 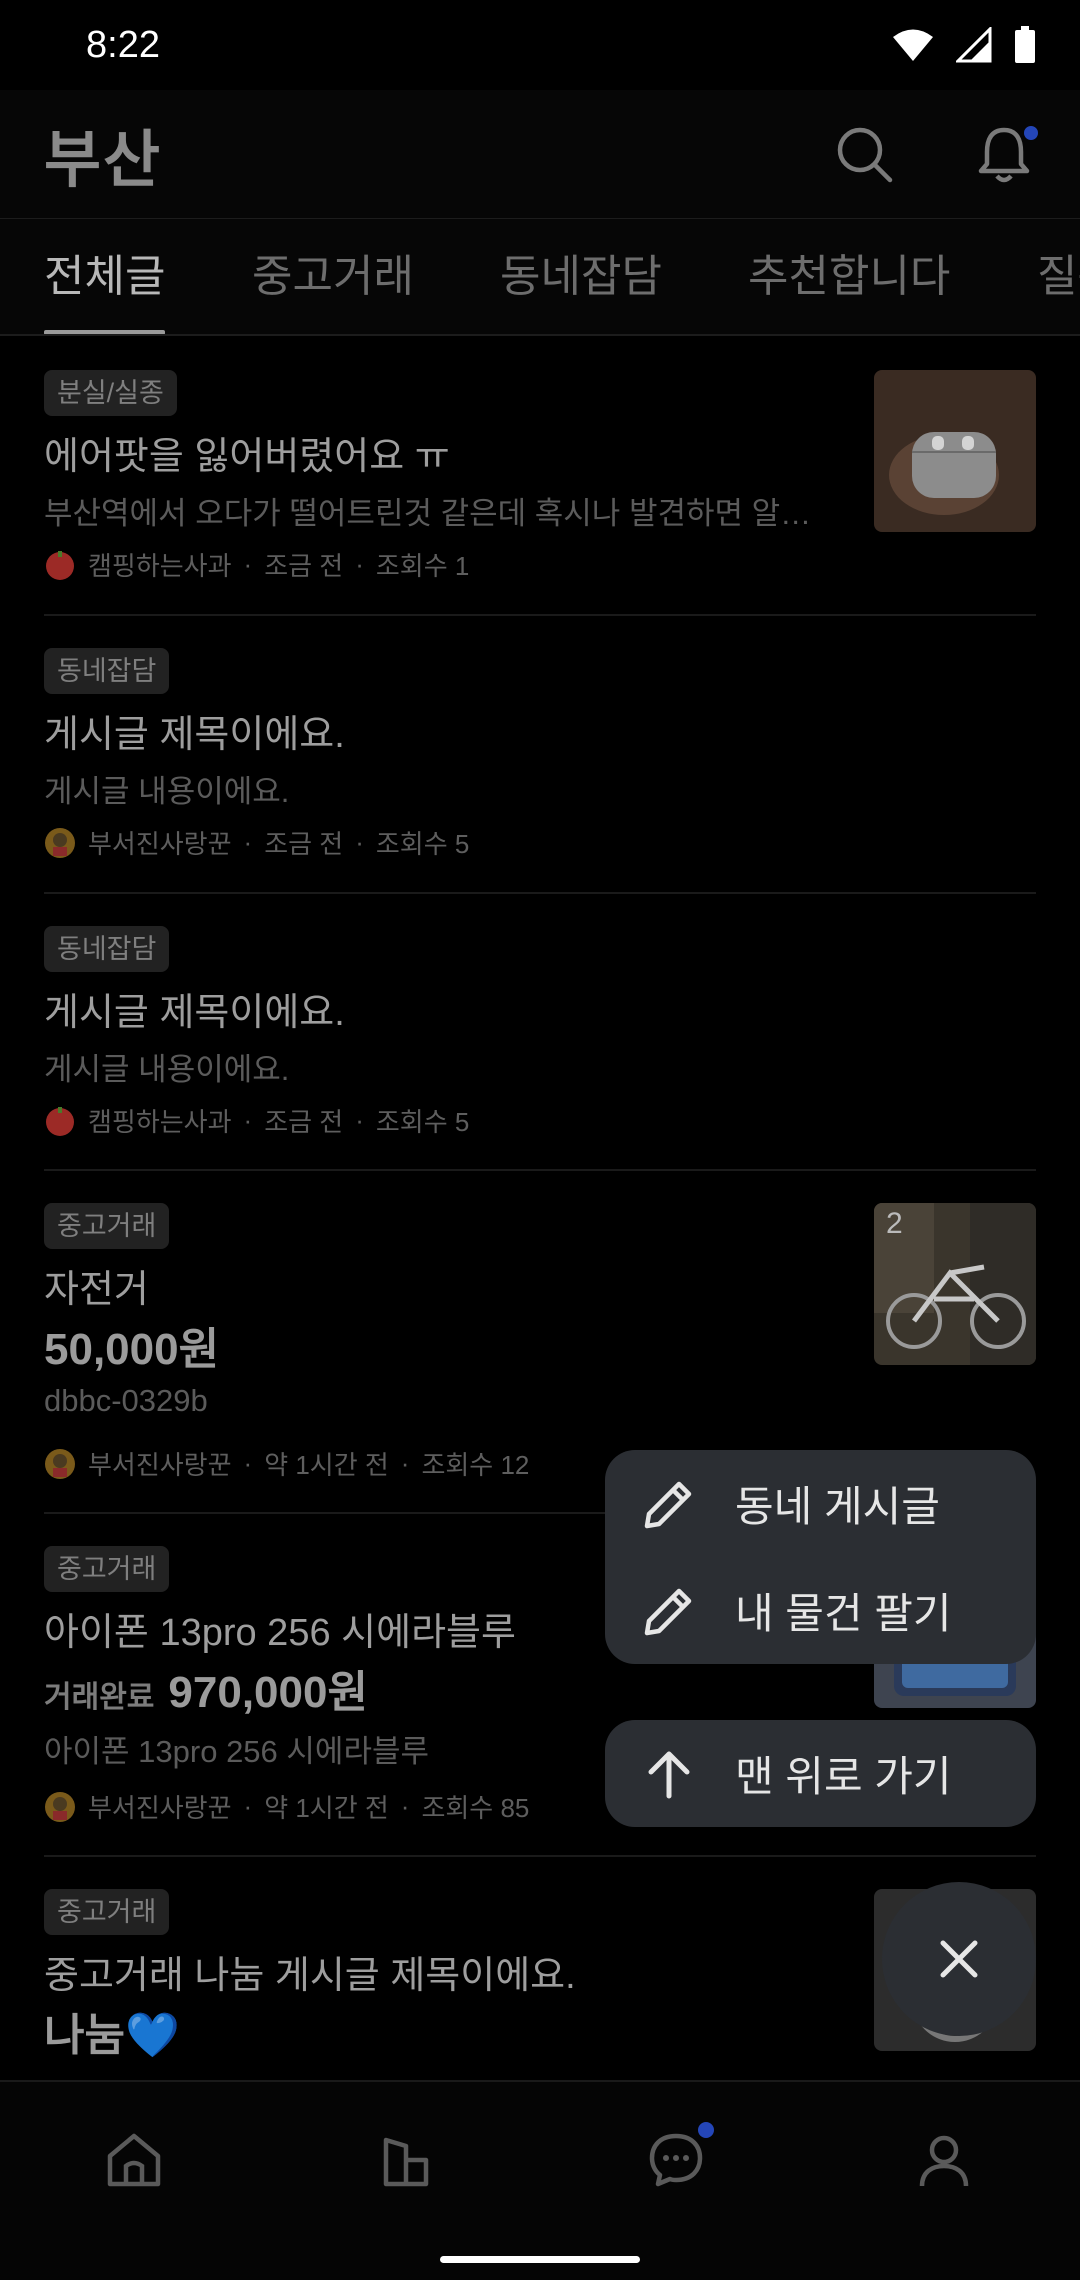 I want to click on wifi-icon, so click(x=913, y=45).